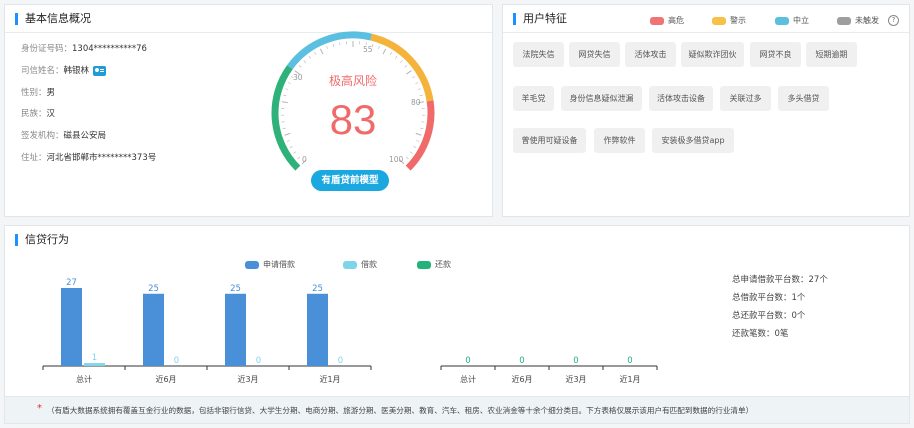 The width and height of the screenshot is (914, 428). Describe the element at coordinates (101, 158) in the screenshot. I see `address-value: 河北省邯郸市********373号` at that location.